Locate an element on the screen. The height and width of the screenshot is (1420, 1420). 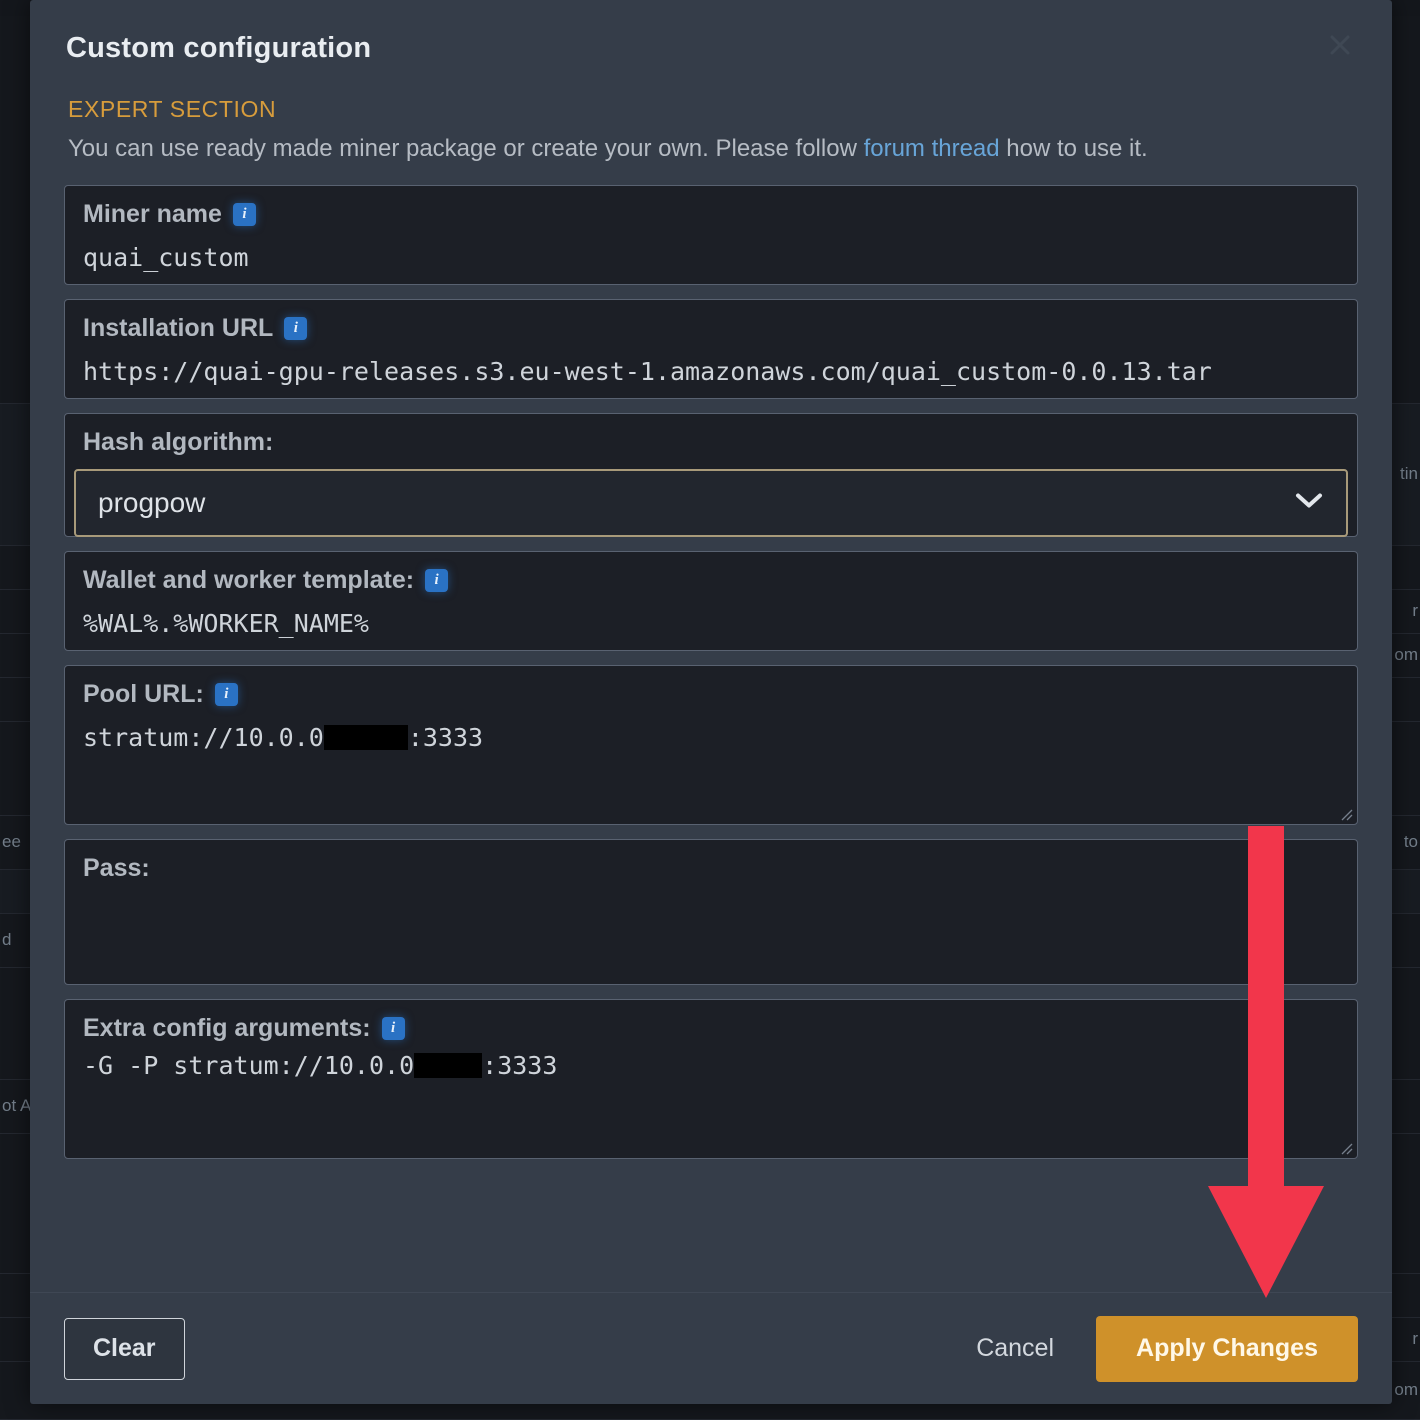
installation-url-label-row: Installation URL i is located at coordinates (711, 328).